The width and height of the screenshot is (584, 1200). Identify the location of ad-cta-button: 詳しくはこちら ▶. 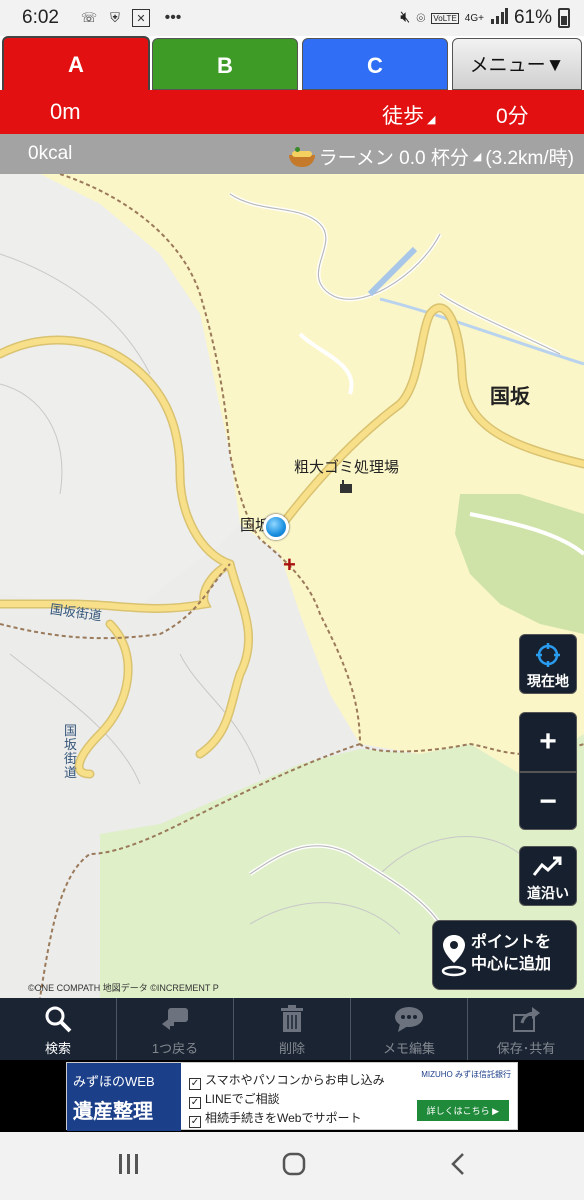
(462, 1110).